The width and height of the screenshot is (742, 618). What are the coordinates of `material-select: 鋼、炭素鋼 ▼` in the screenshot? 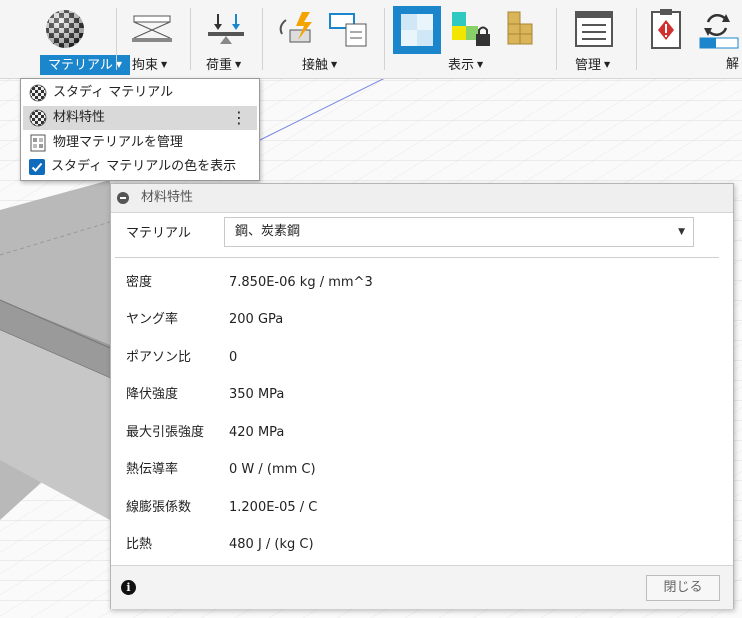 It's located at (459, 232).